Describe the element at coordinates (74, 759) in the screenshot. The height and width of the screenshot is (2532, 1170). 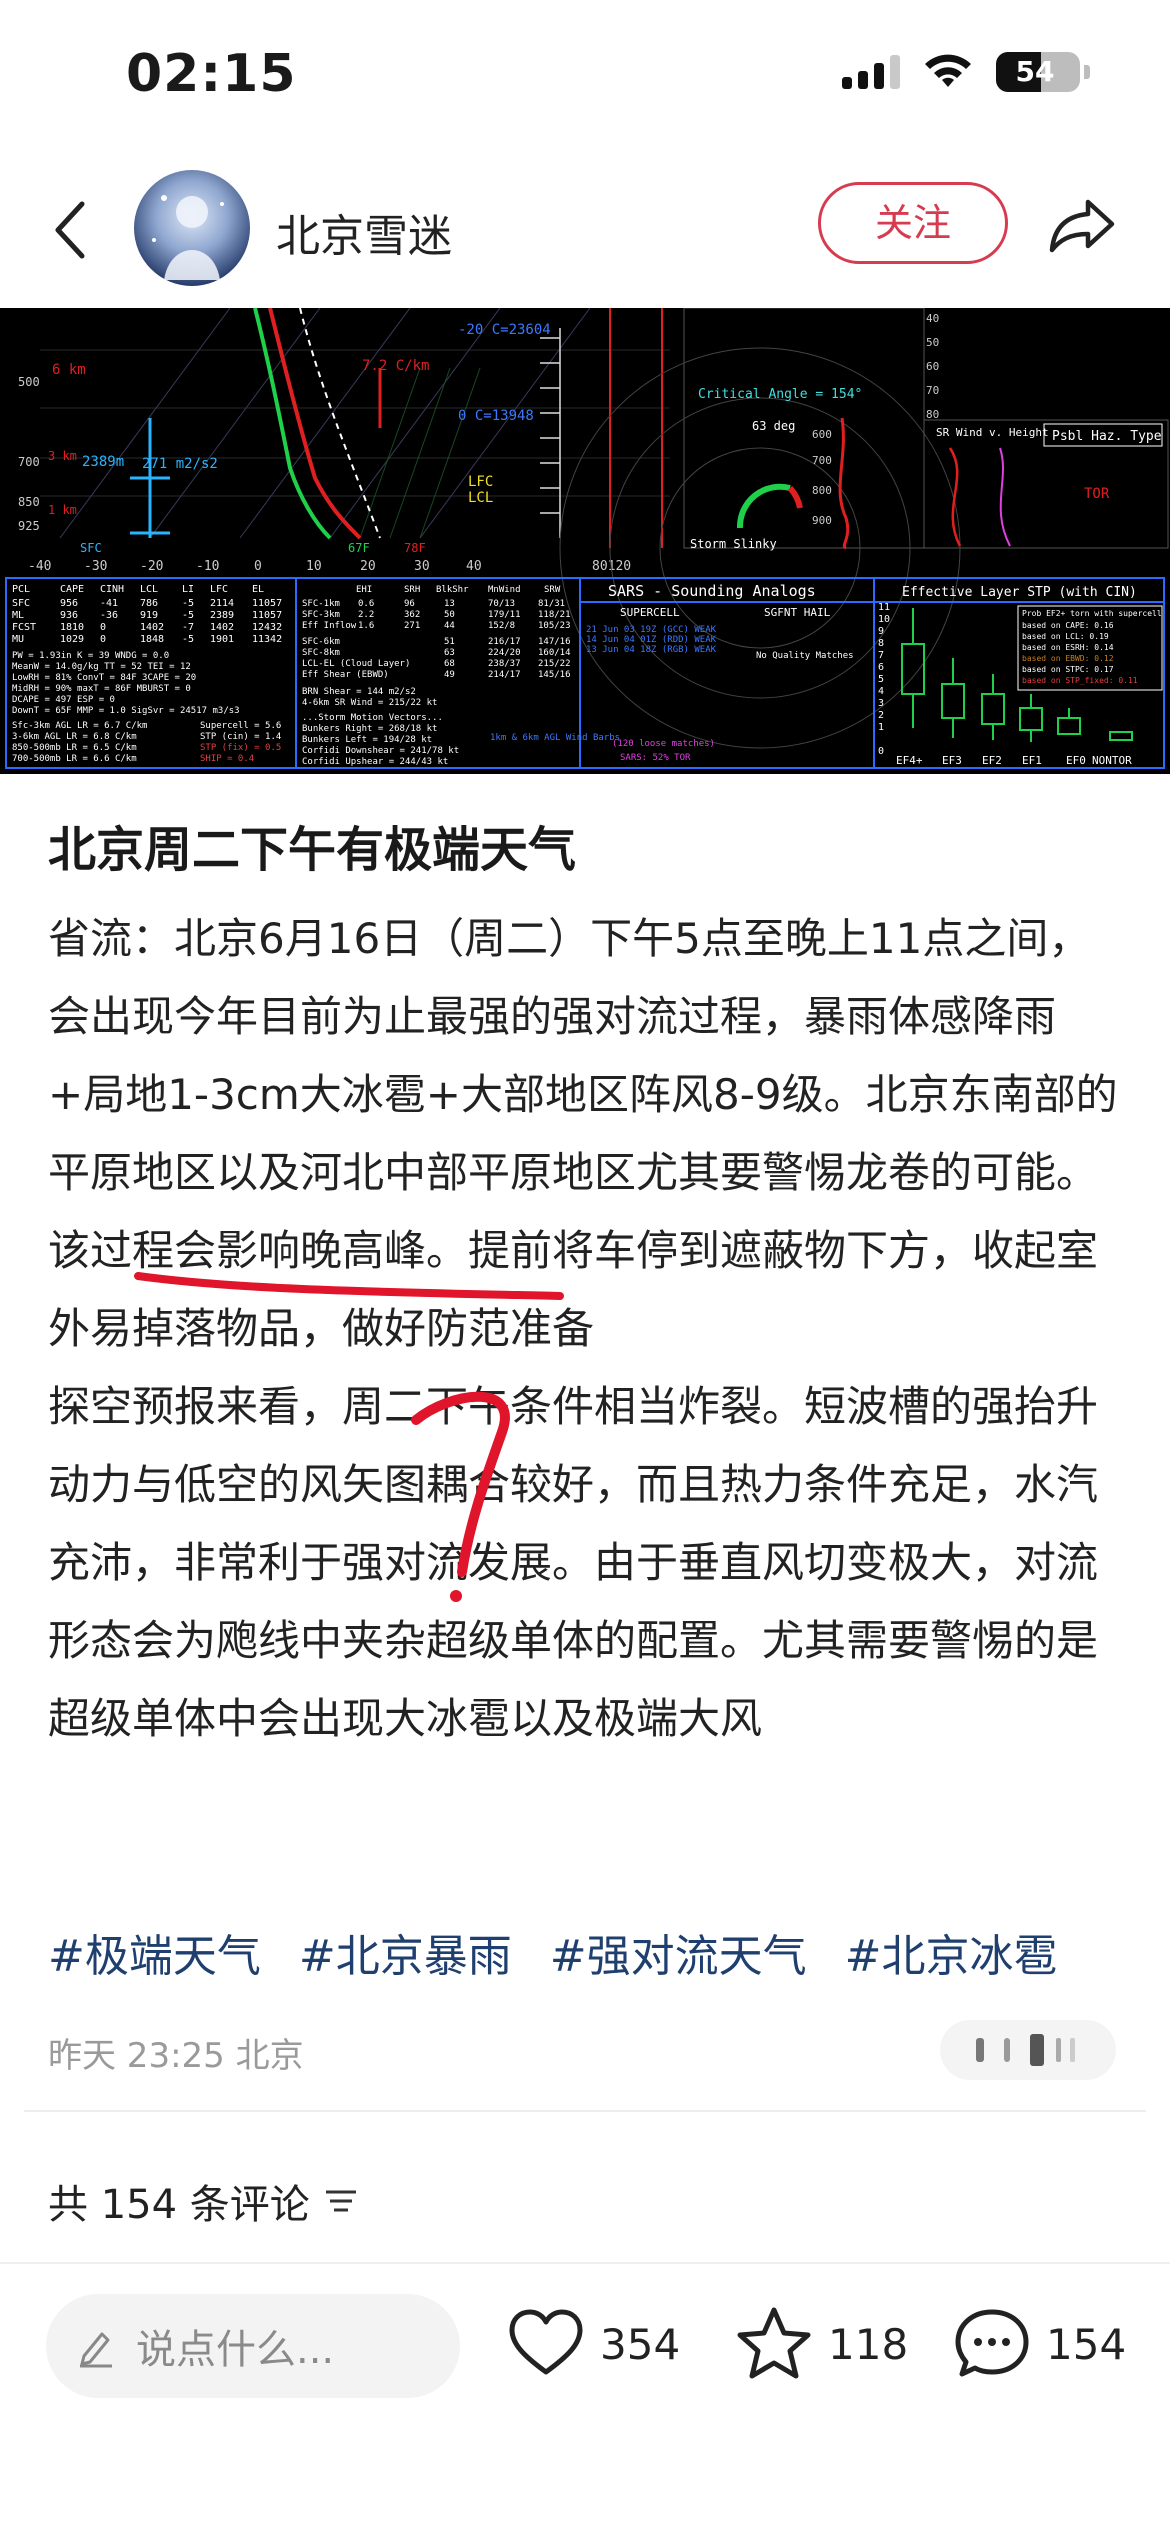
I see `lapse-rate-row: 700-500mb LR = 6.6 C/km` at that location.